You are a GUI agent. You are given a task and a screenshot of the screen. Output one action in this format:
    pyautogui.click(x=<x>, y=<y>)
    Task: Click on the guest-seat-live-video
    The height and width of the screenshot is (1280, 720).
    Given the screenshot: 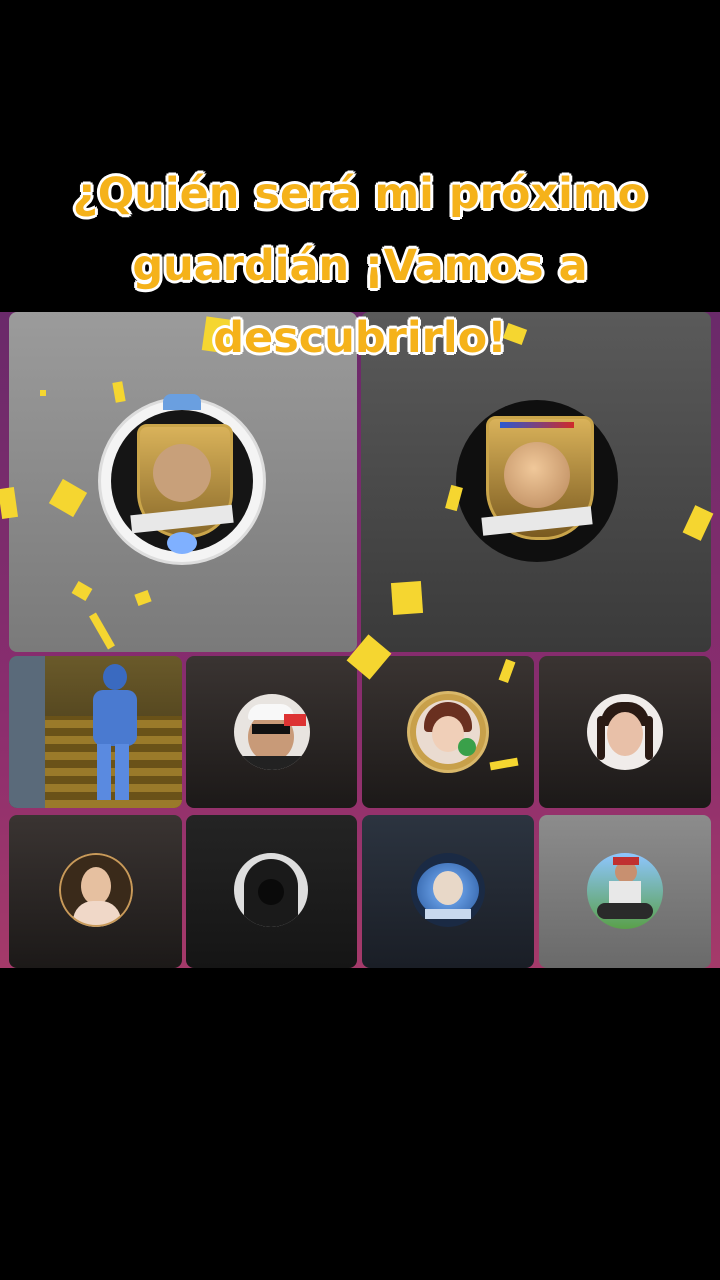 What is the action you would take?
    pyautogui.click(x=95, y=732)
    